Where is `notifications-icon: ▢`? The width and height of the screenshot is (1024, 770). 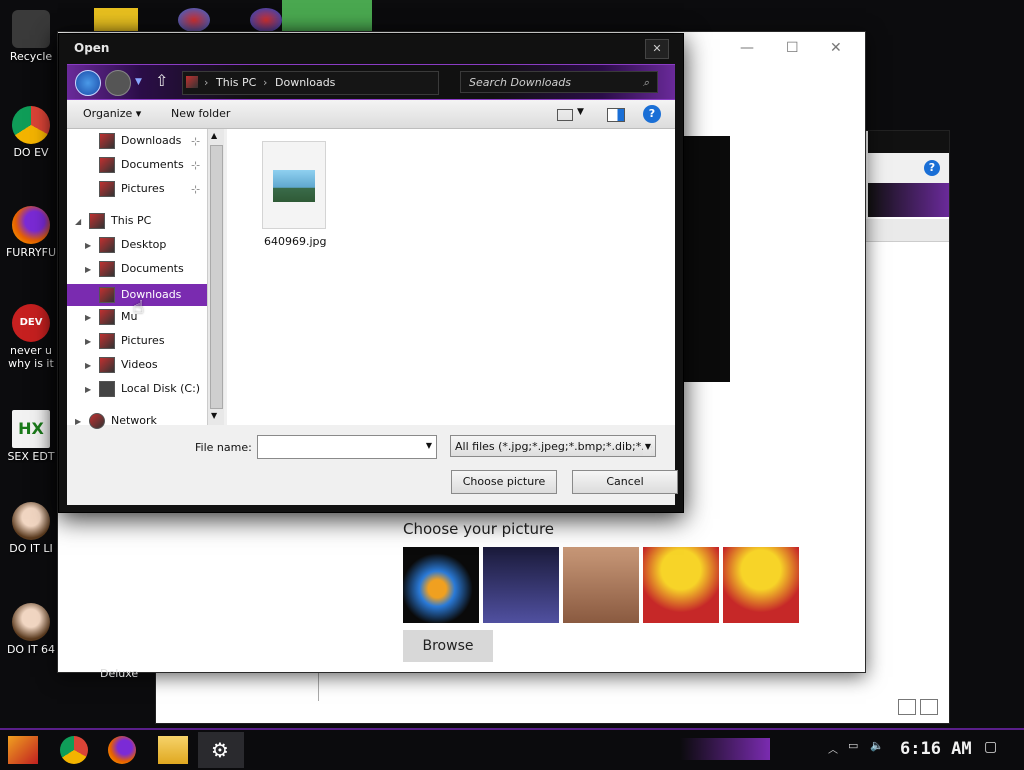
notifications-icon: ▢ is located at coordinates (990, 747).